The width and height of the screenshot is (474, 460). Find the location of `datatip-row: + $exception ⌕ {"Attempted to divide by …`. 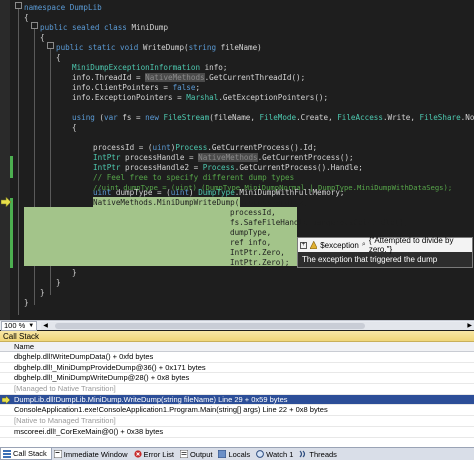

datatip-row: + $exception ⌕ {"Attempted to divide by … is located at coordinates (385, 245).